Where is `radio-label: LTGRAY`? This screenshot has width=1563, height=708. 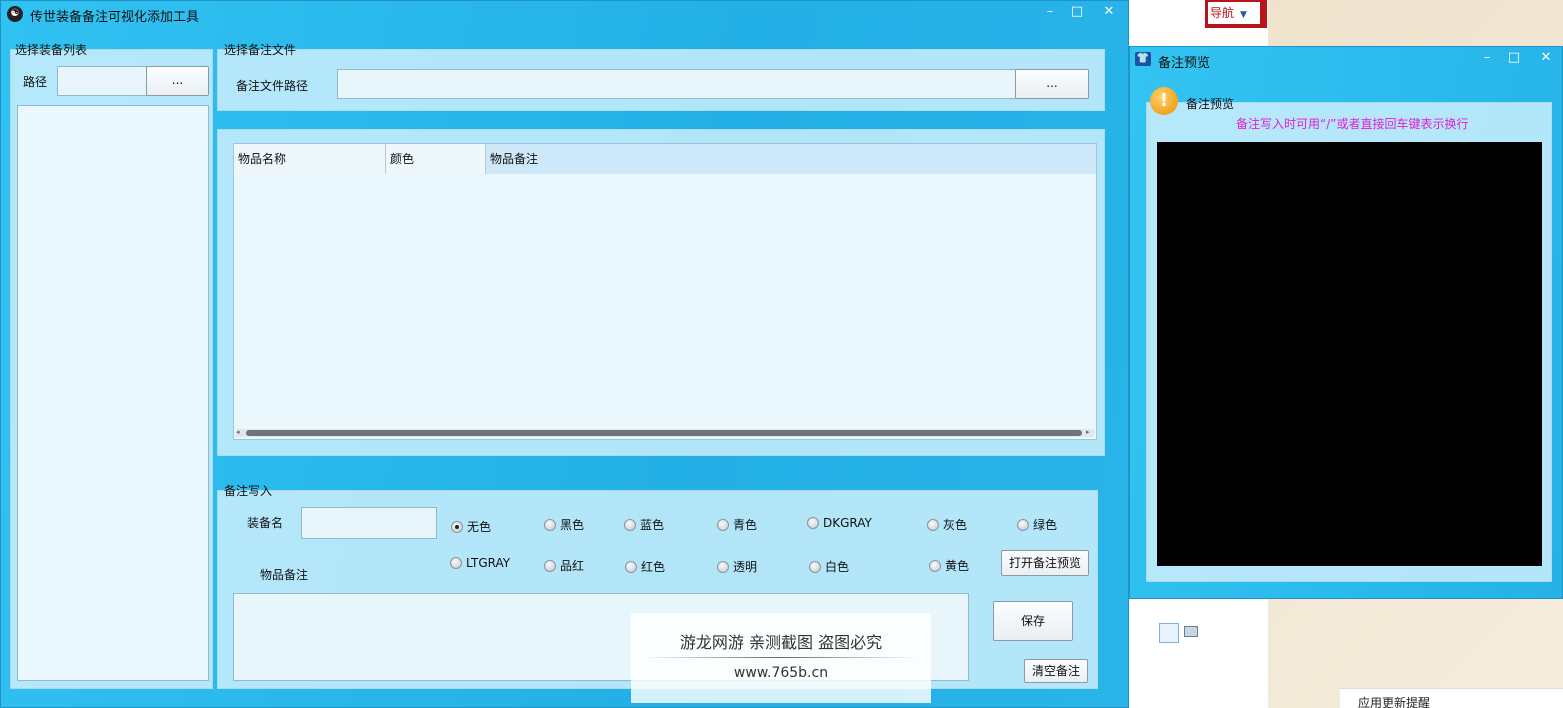
radio-label: LTGRAY is located at coordinates (488, 563).